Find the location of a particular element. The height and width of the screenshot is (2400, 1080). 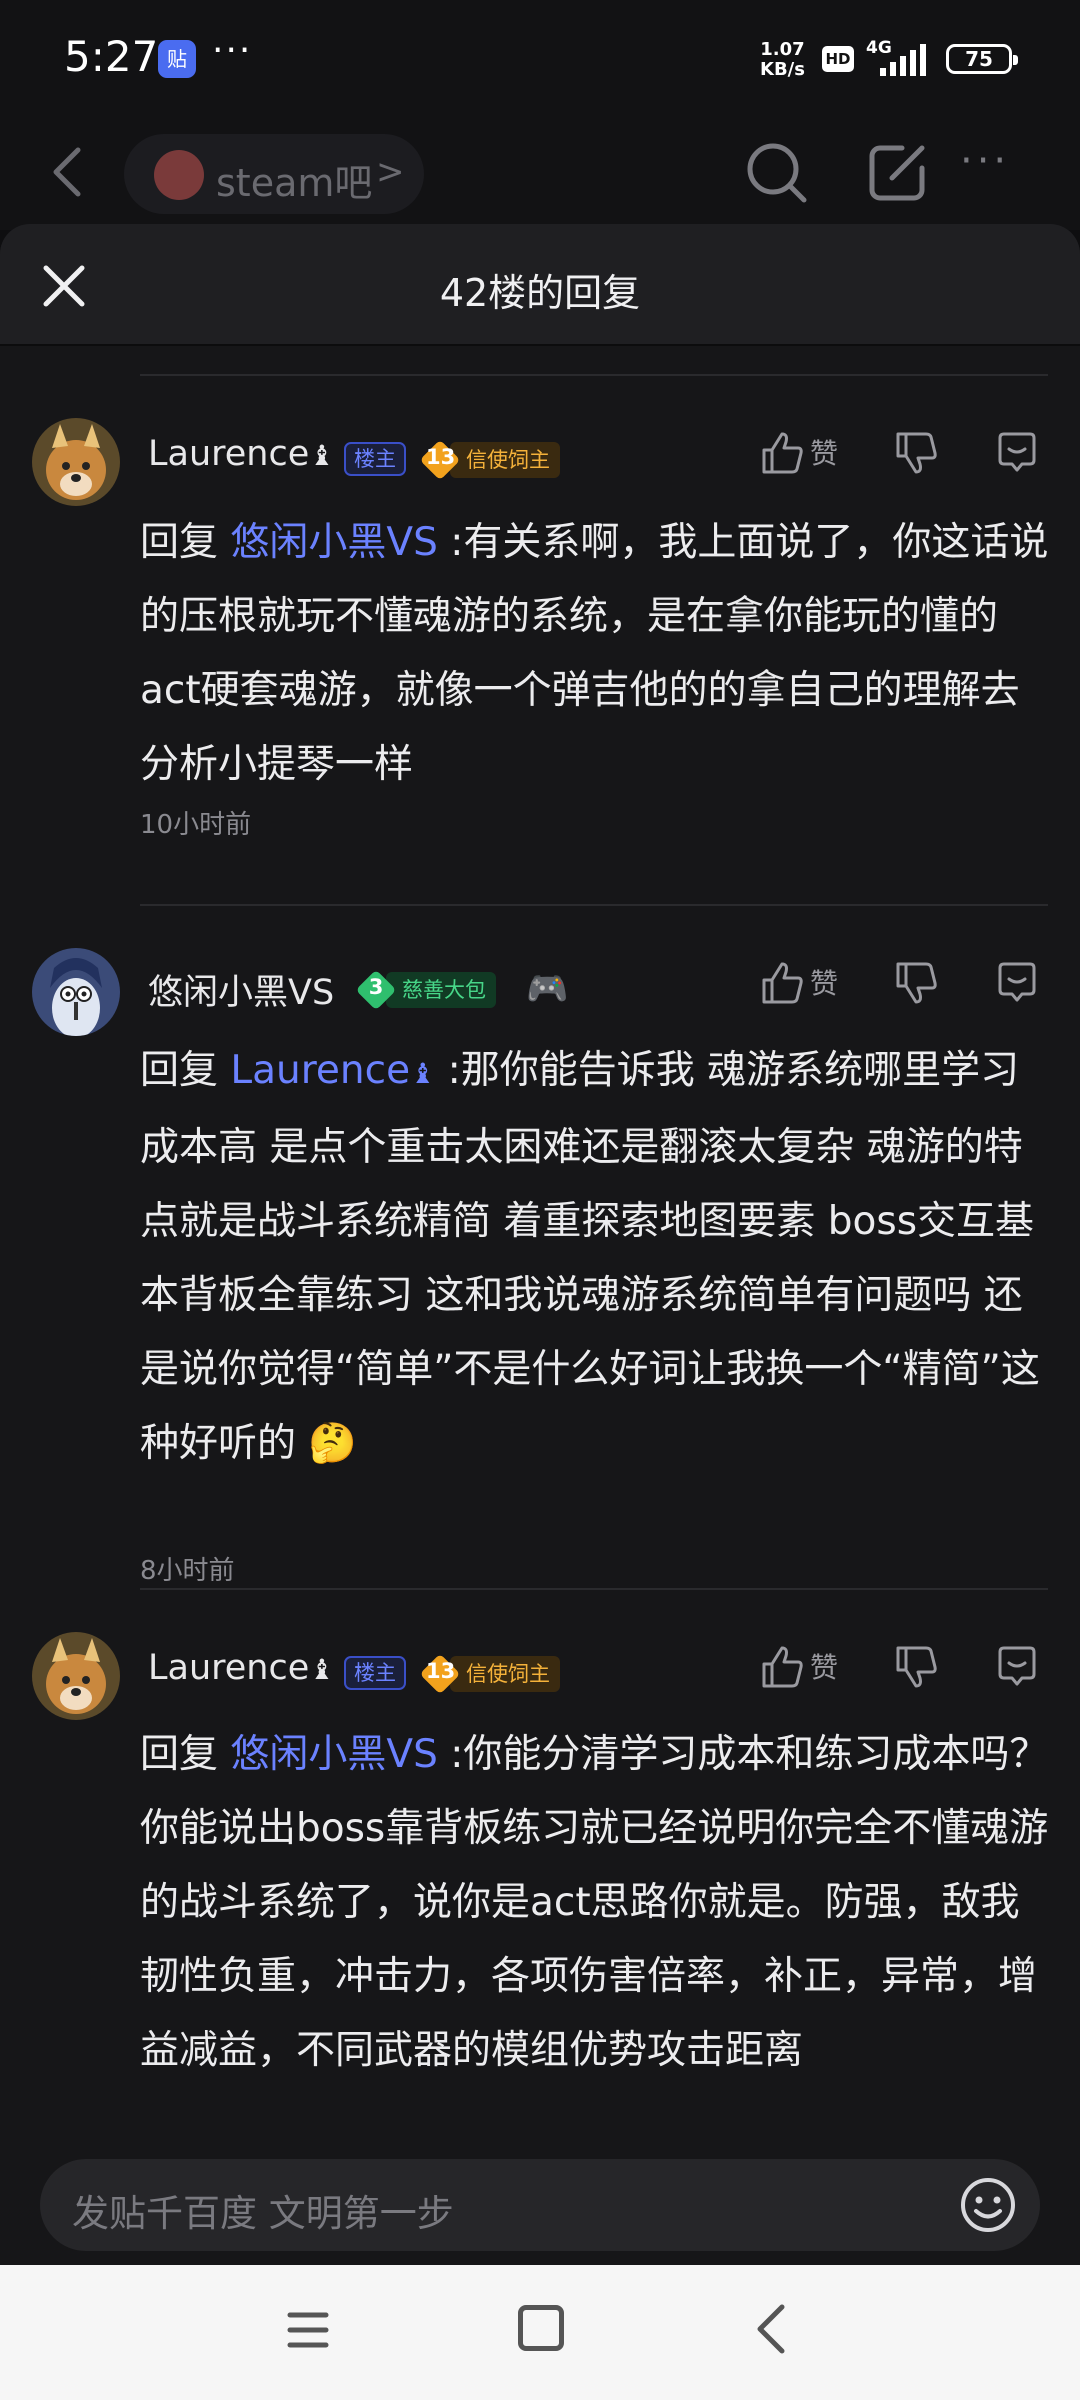

comment-time: 8小时前 is located at coordinates (187, 1571).